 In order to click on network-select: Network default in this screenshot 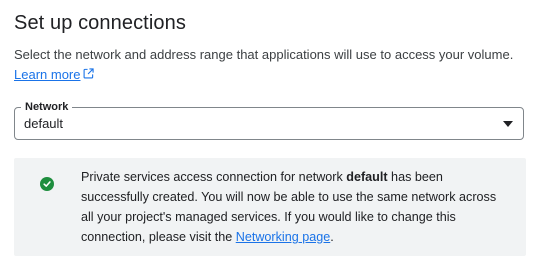, I will do `click(269, 120)`.